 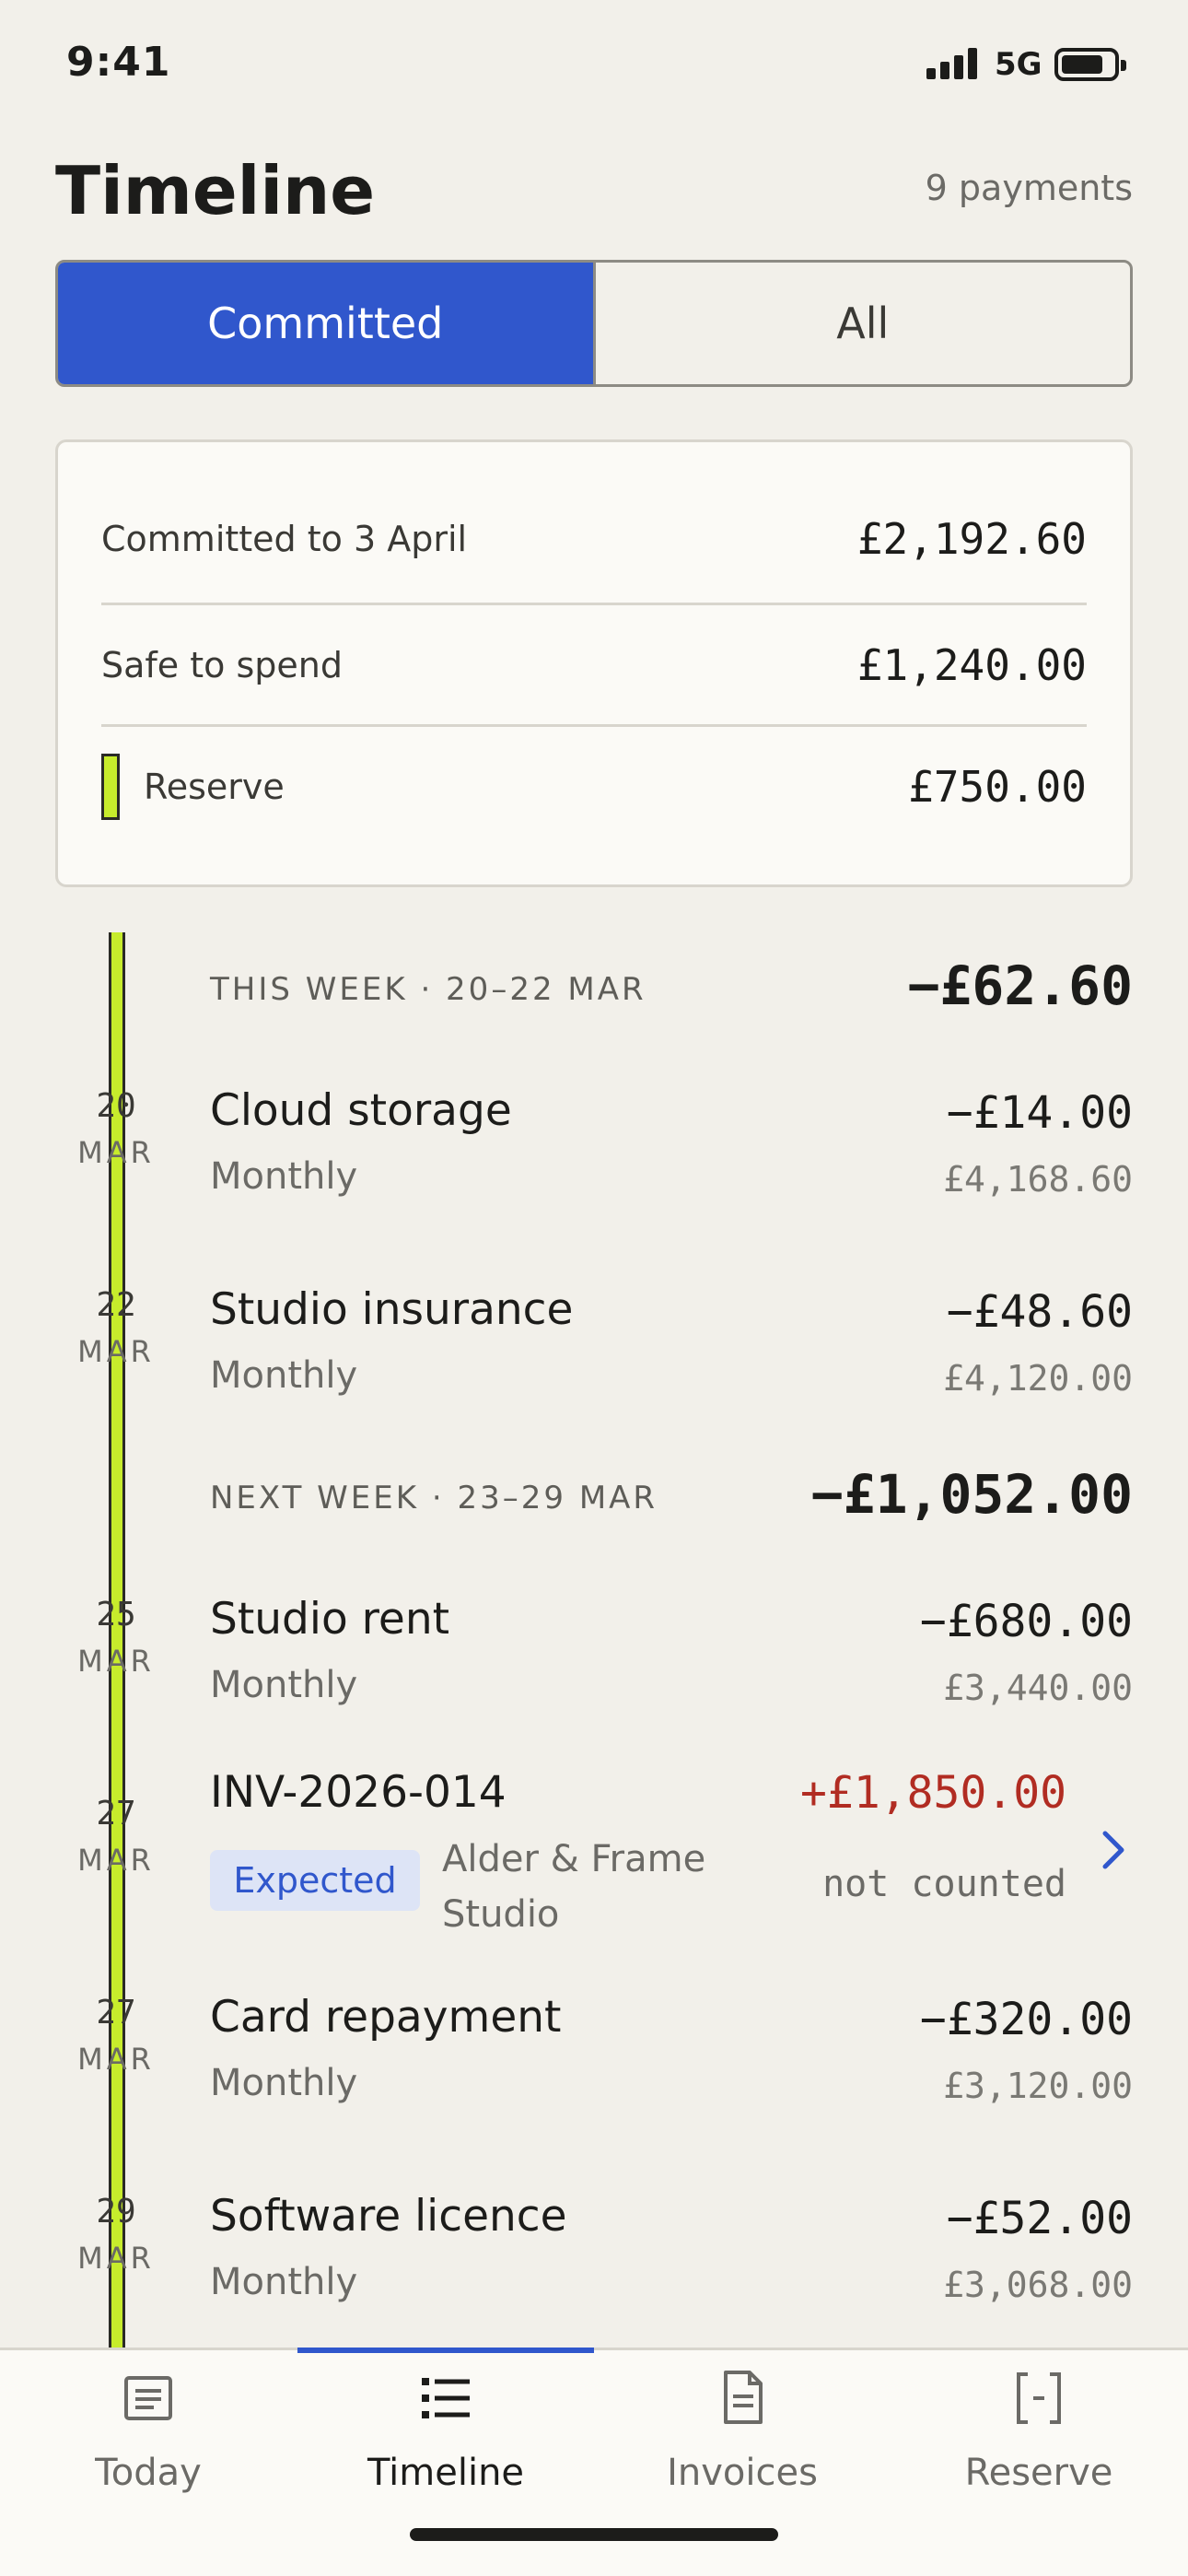 What do you see at coordinates (119, 63) in the screenshot?
I see `status-time: 9:41` at bounding box center [119, 63].